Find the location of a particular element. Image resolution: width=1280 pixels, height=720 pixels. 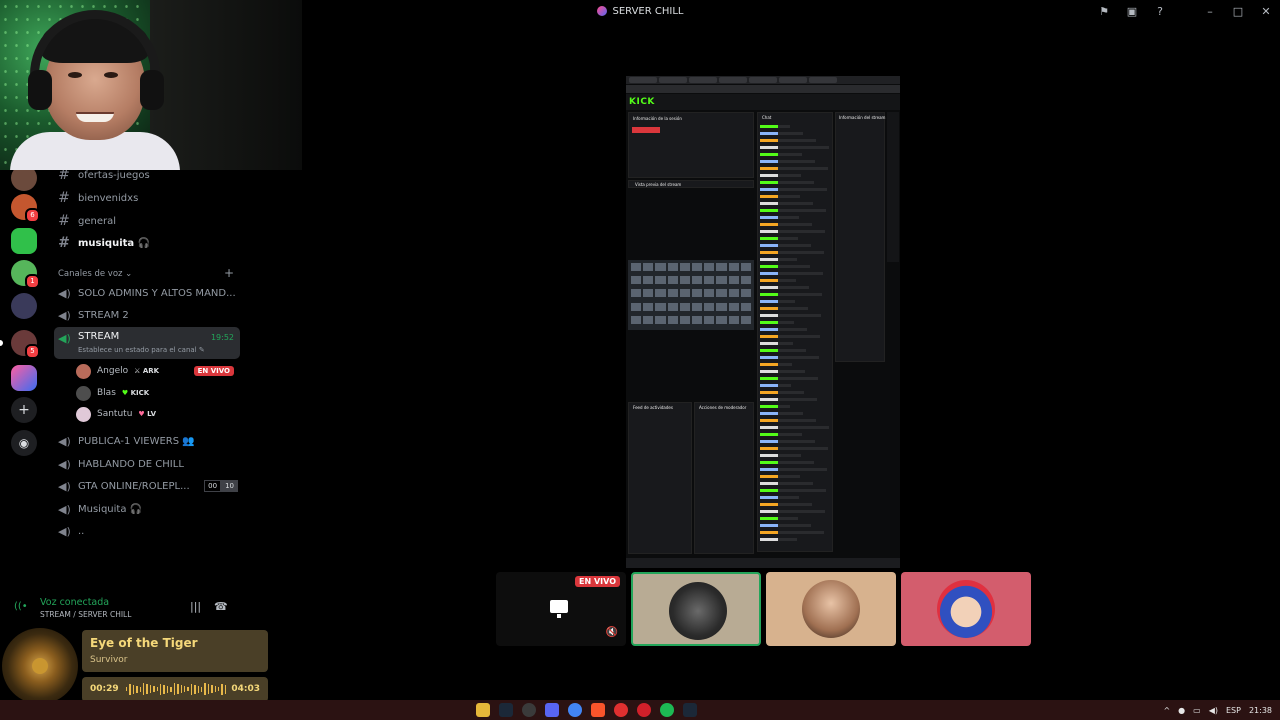

channel-bienvenidxs: # bienvenidxs is located at coordinates (148, 198).